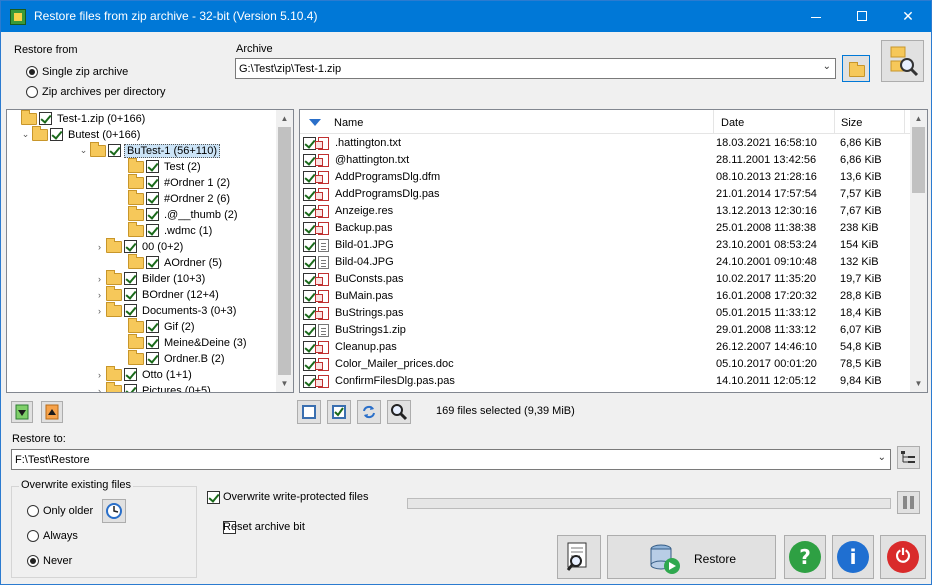 This screenshot has height=585, width=932. What do you see at coordinates (104, 134) in the screenshot?
I see `tree-item-label: Butest (0+166)` at bounding box center [104, 134].